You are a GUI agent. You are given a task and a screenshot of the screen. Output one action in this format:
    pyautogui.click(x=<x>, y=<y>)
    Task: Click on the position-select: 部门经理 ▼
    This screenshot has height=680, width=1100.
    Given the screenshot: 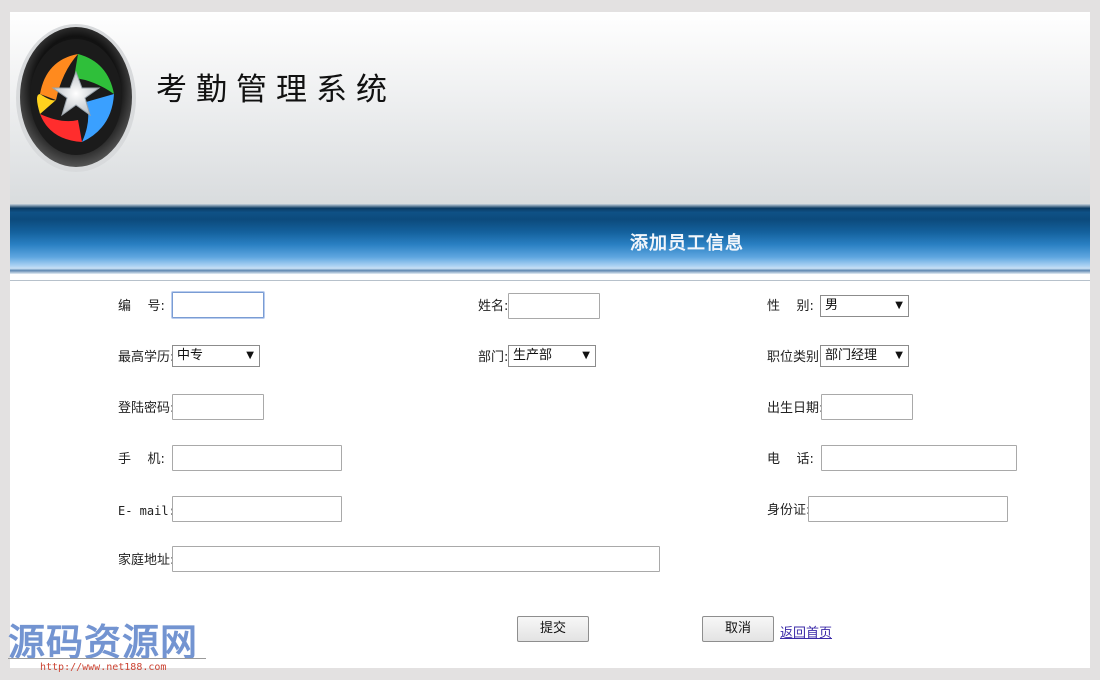 What is the action you would take?
    pyautogui.click(x=864, y=356)
    